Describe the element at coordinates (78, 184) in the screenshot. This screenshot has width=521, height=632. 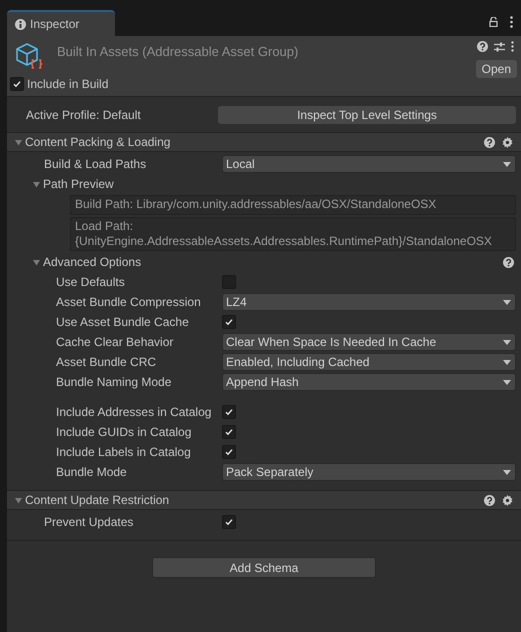
I see `foldout-label: Path Preview` at that location.